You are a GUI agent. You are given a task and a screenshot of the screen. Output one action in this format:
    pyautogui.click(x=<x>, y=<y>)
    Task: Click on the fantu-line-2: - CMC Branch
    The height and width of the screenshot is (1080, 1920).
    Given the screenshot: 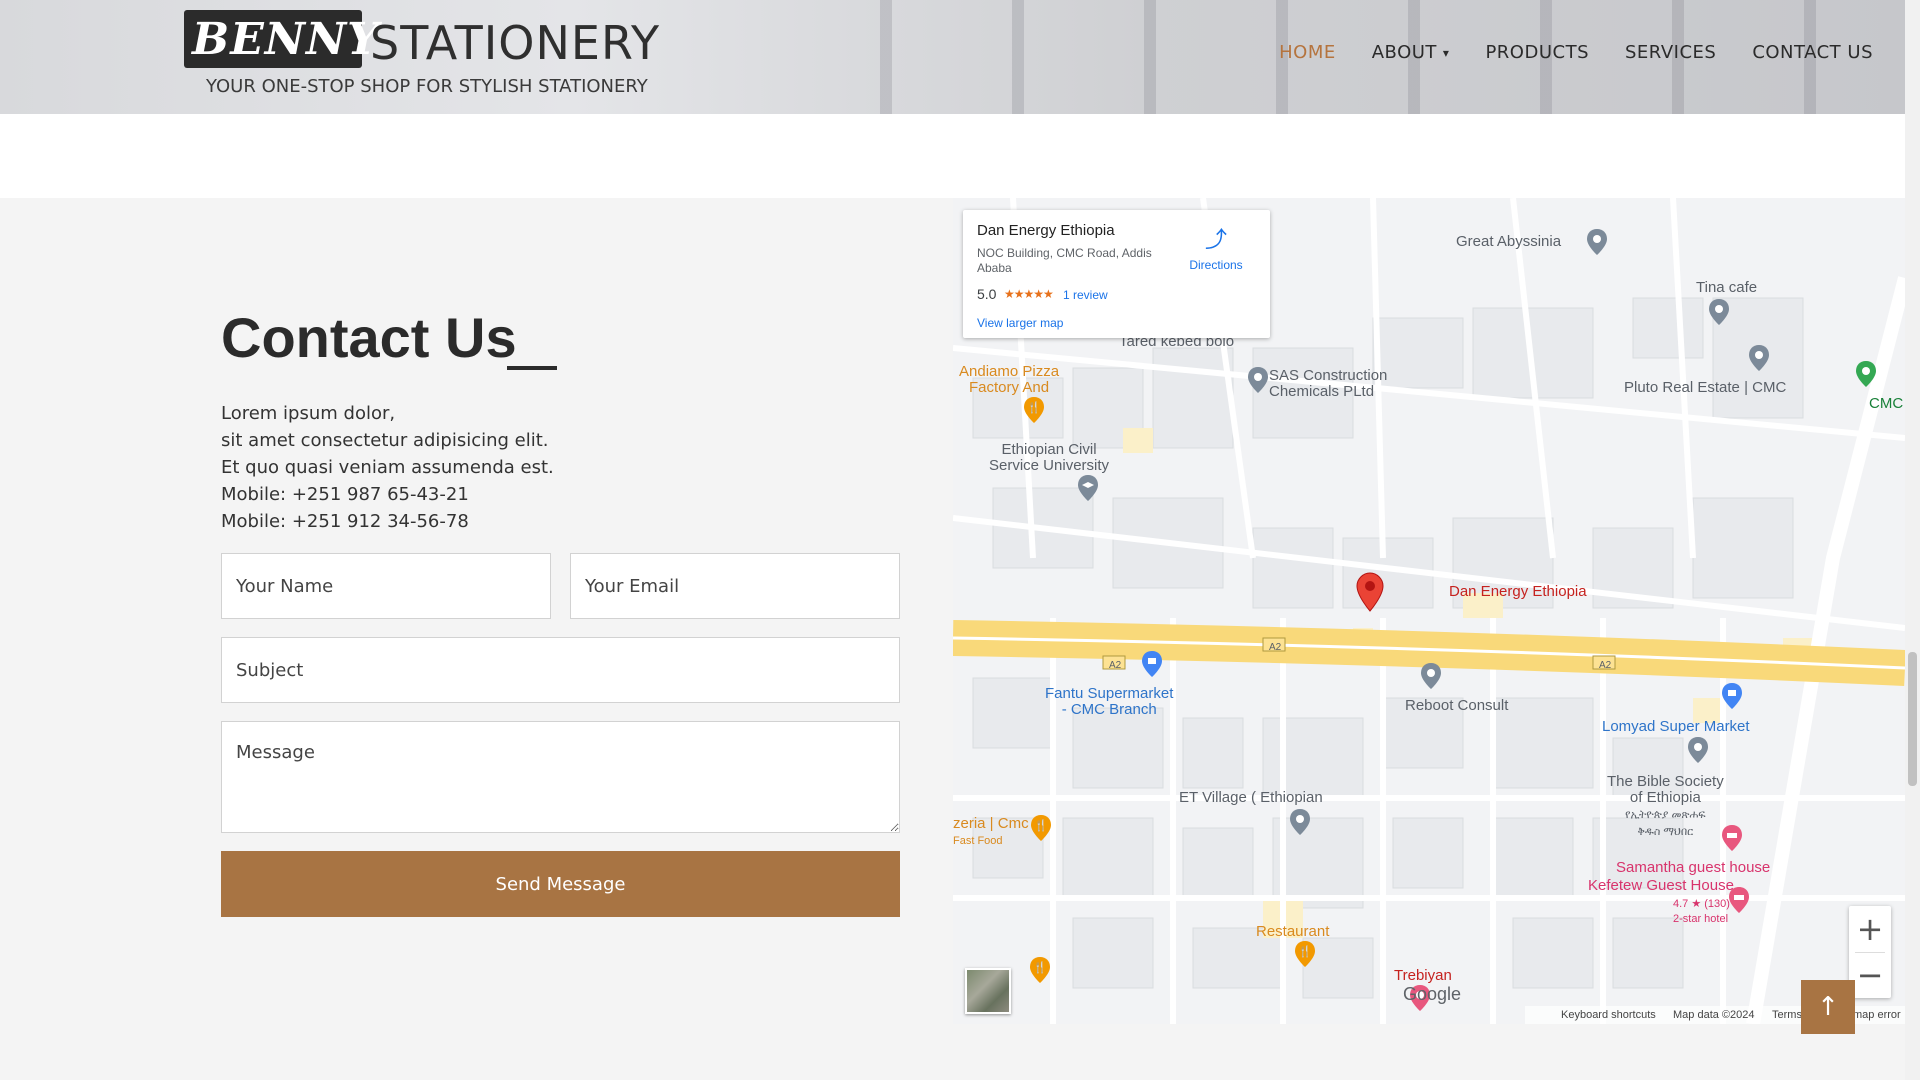 What is the action you would take?
    pyautogui.click(x=1109, y=709)
    